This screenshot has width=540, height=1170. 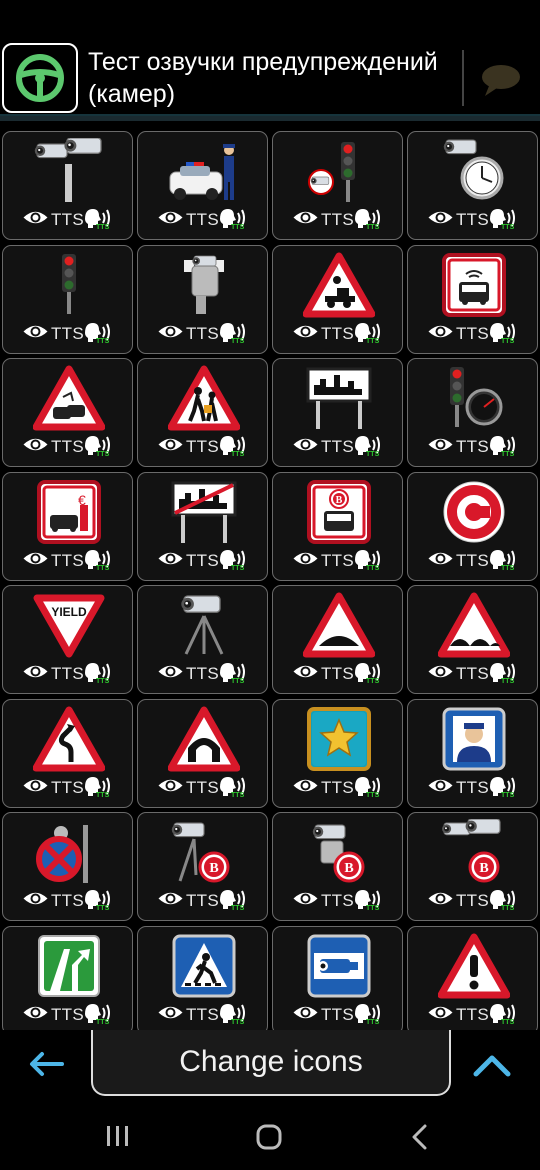 What do you see at coordinates (473, 512) in the screenshot?
I see `congestion-charge-icon` at bounding box center [473, 512].